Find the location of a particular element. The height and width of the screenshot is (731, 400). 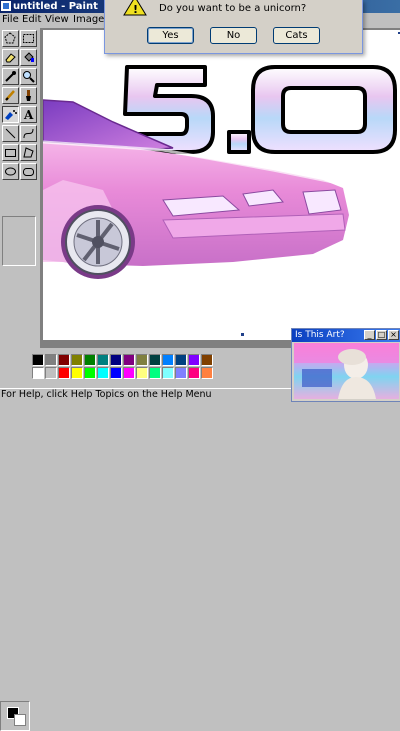

menu-file: File is located at coordinates (10, 20).